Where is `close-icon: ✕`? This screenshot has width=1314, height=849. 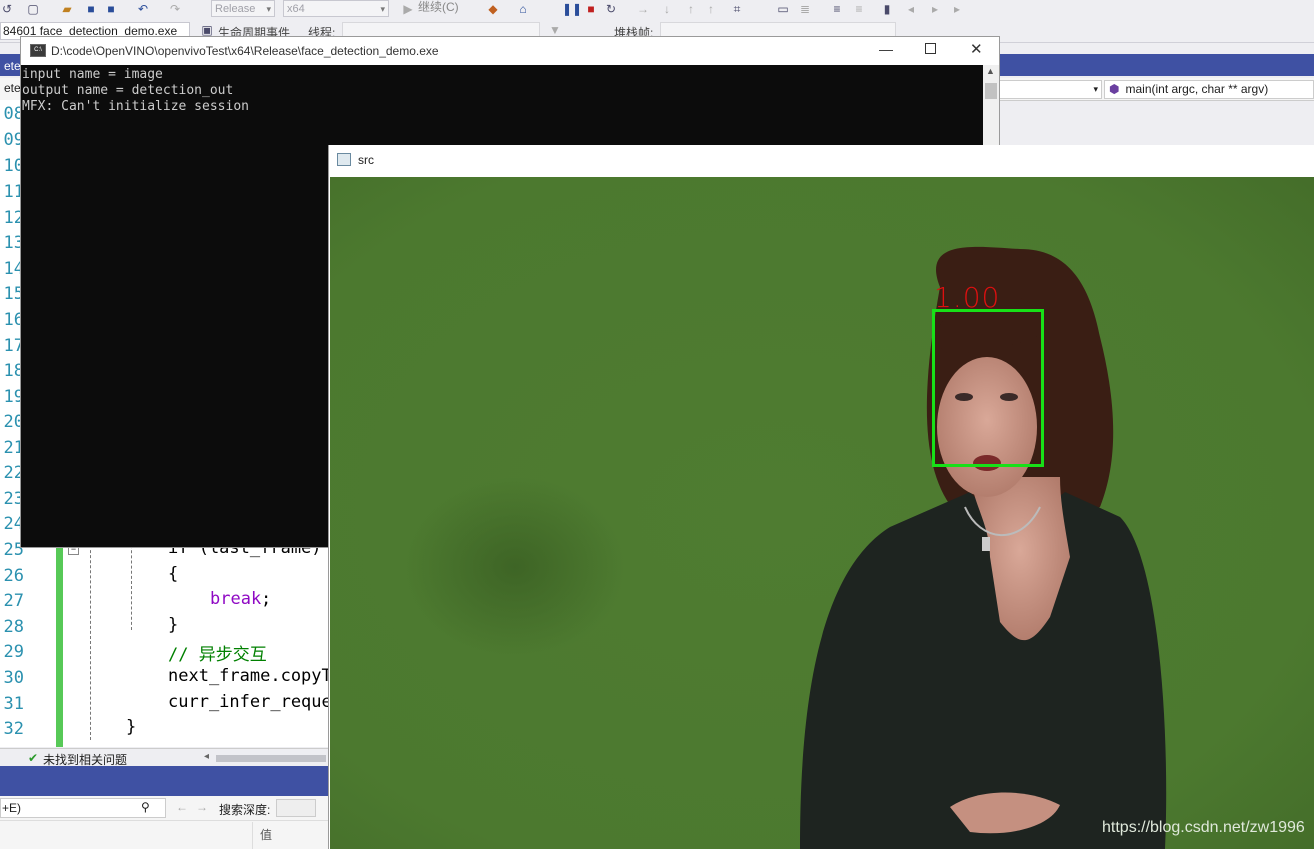
close-icon: ✕ is located at coordinates (976, 49).